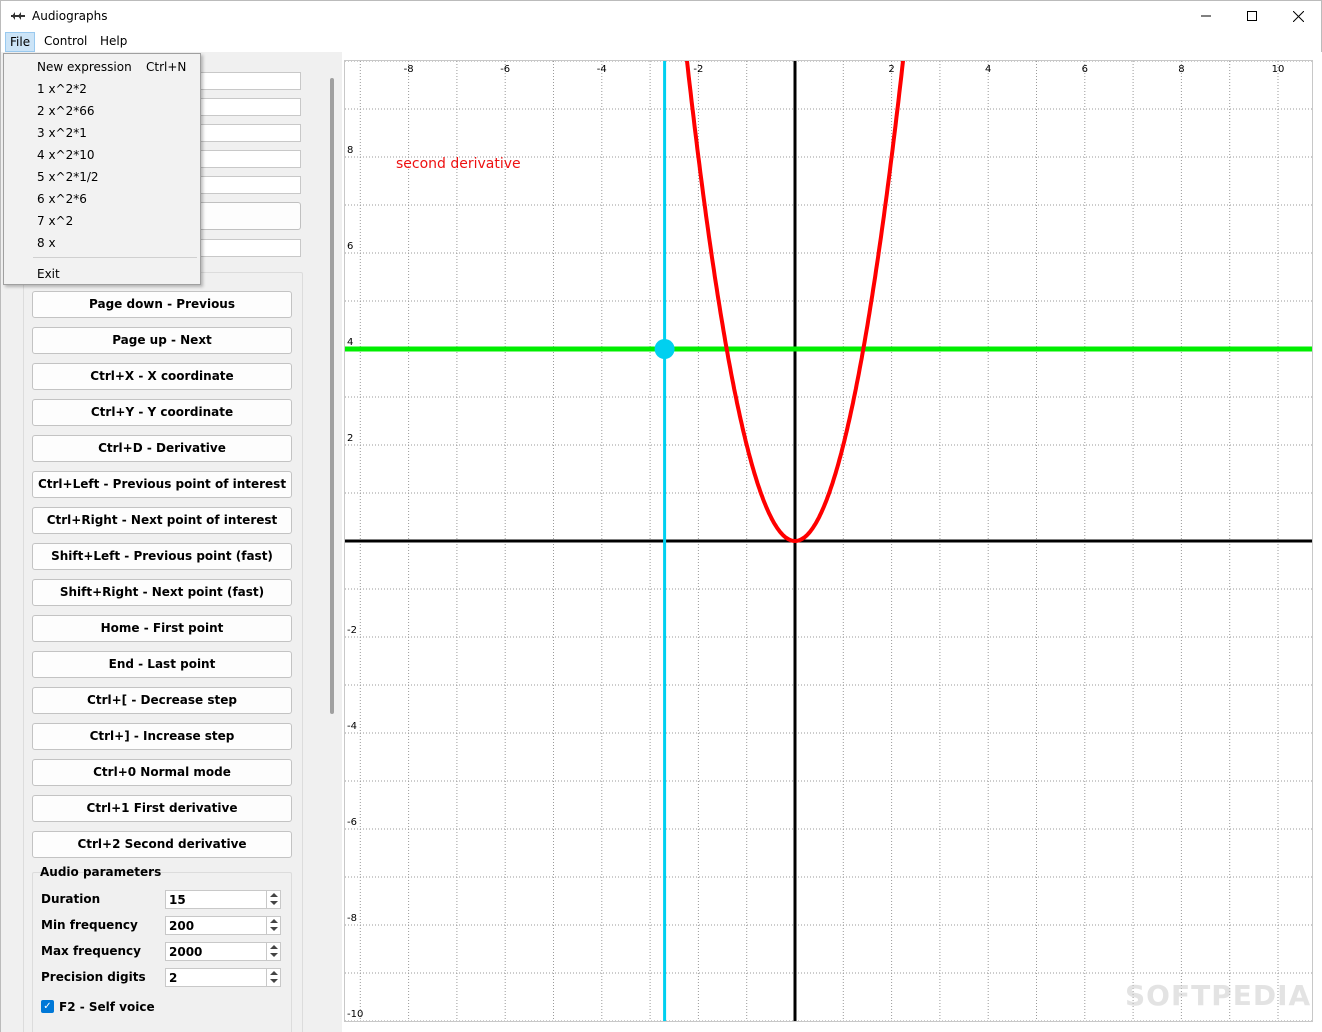 Image resolution: width=1322 pixels, height=1032 pixels. Describe the element at coordinates (162, 412) in the screenshot. I see `command-button: Ctrl+Y - Y coordinate` at that location.